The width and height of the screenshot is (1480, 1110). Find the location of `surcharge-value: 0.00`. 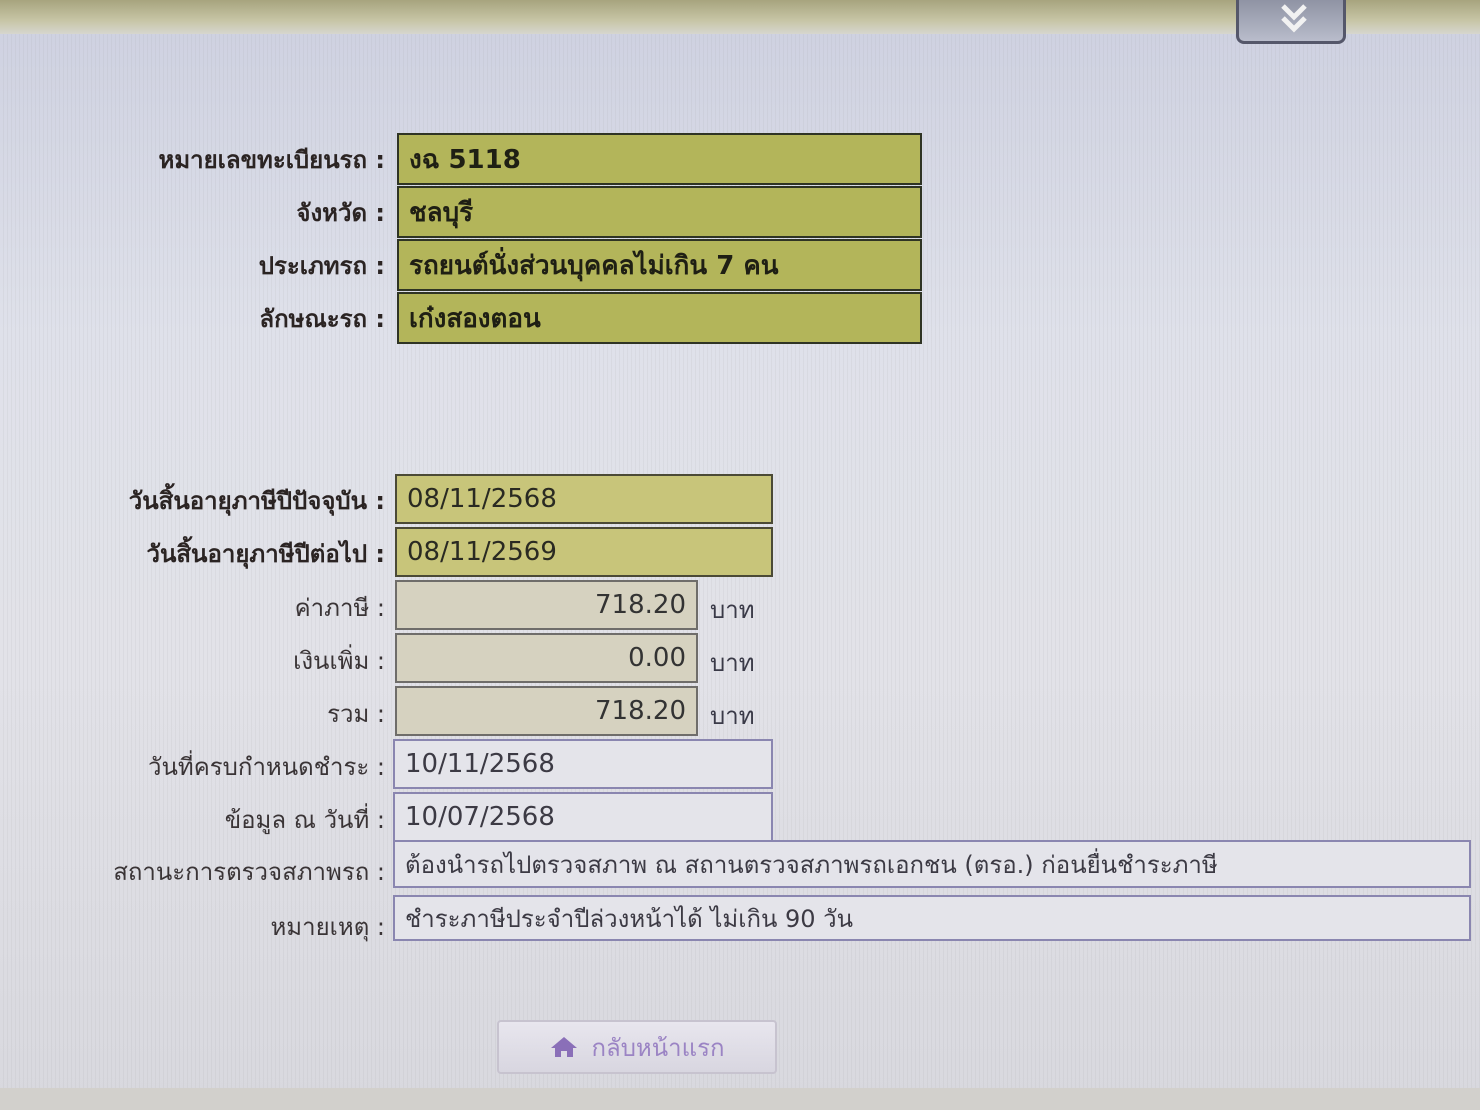

surcharge-value: 0.00 is located at coordinates (546, 658).